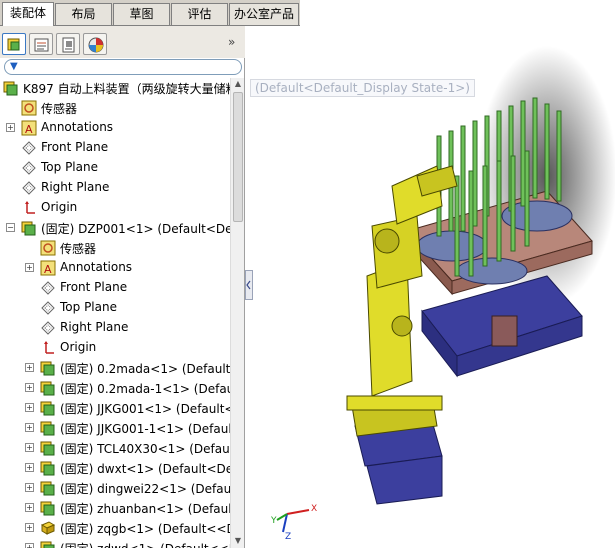  I want to click on configuration-manager-icon, so click(68, 44).